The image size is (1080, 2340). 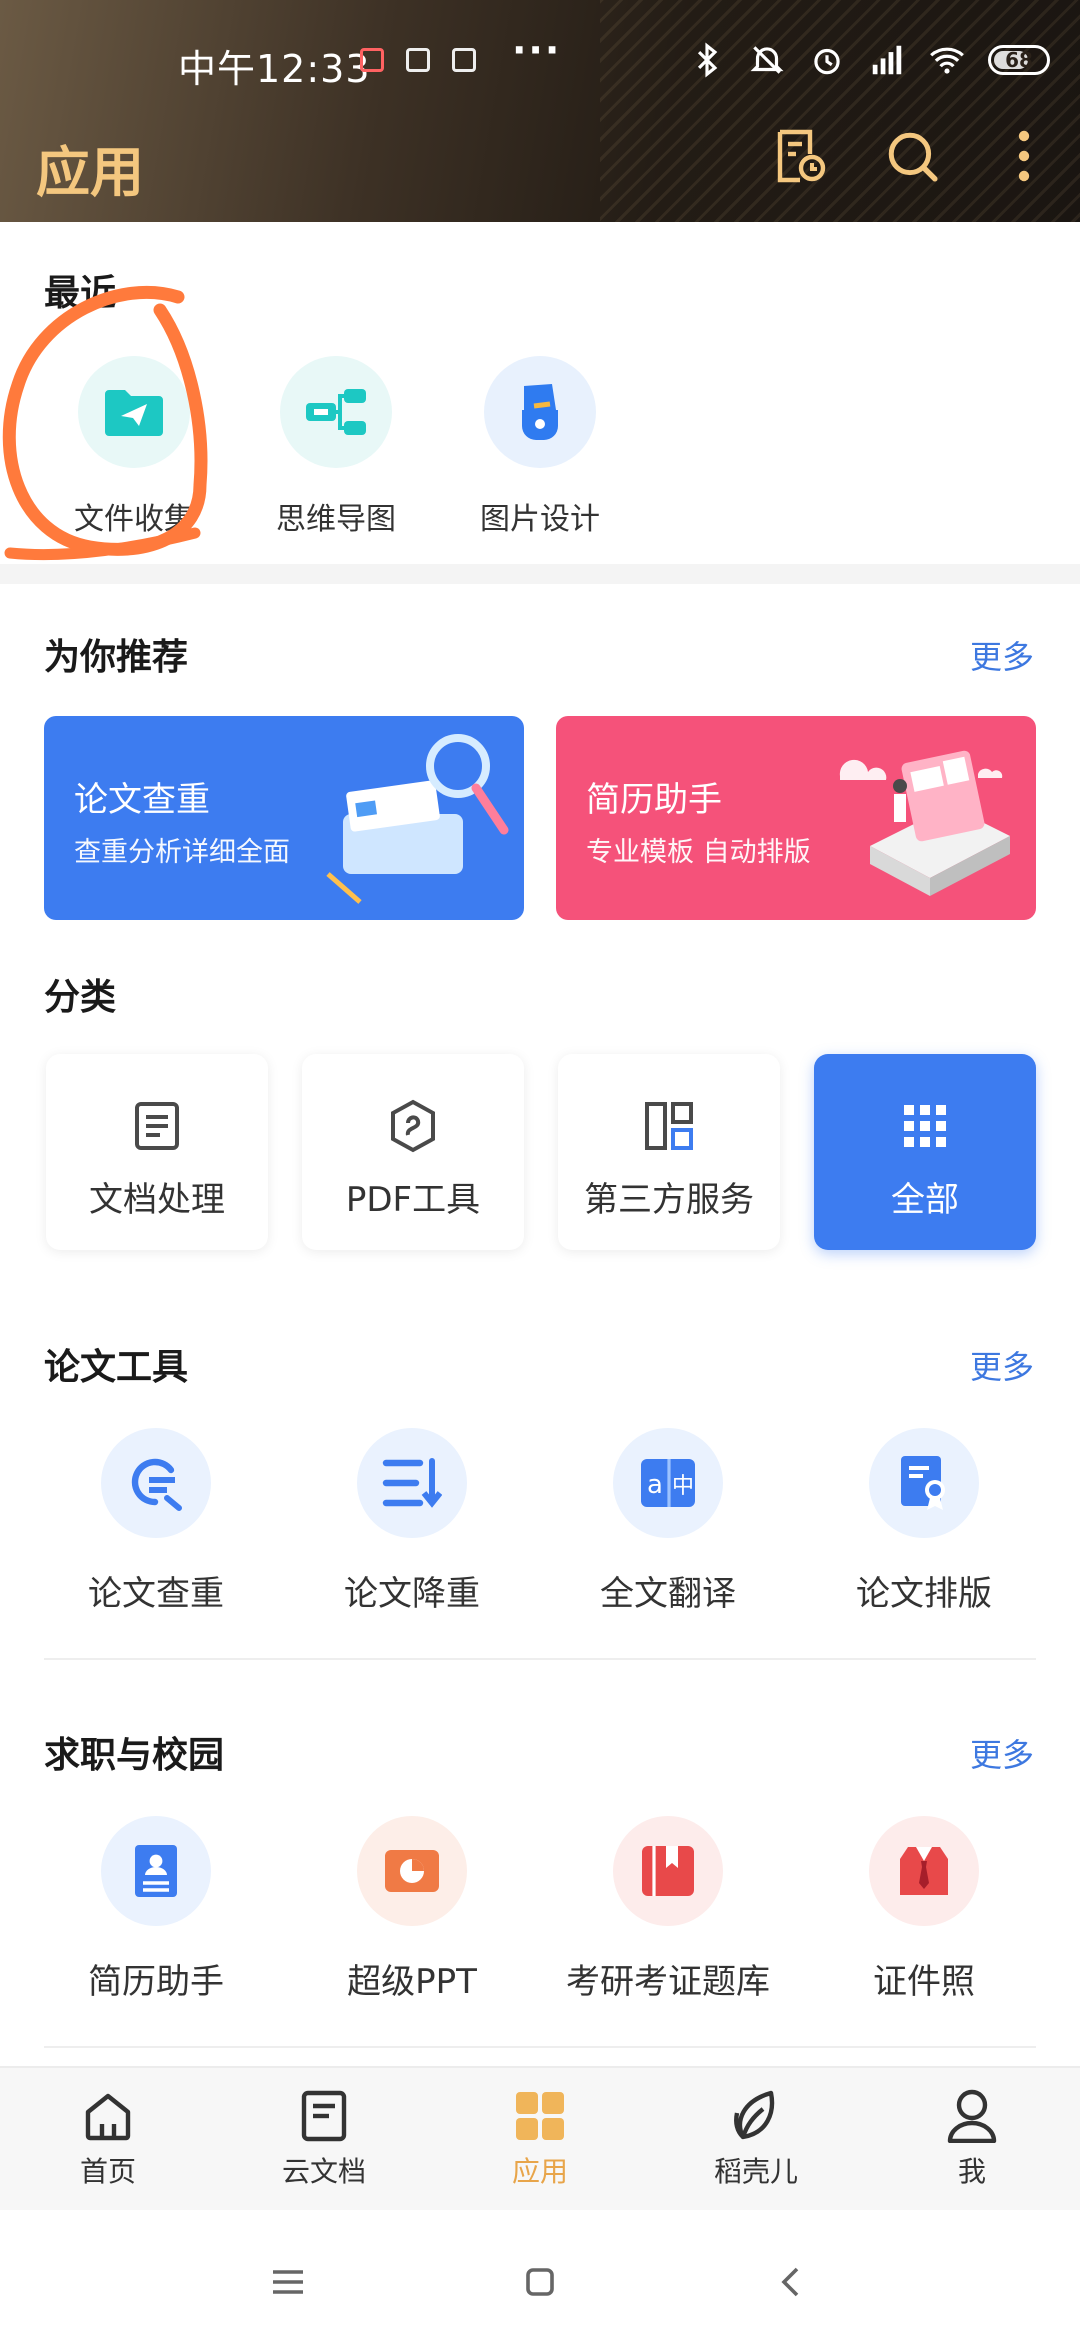 I want to click on leaf-icon, so click(x=754, y=2115).